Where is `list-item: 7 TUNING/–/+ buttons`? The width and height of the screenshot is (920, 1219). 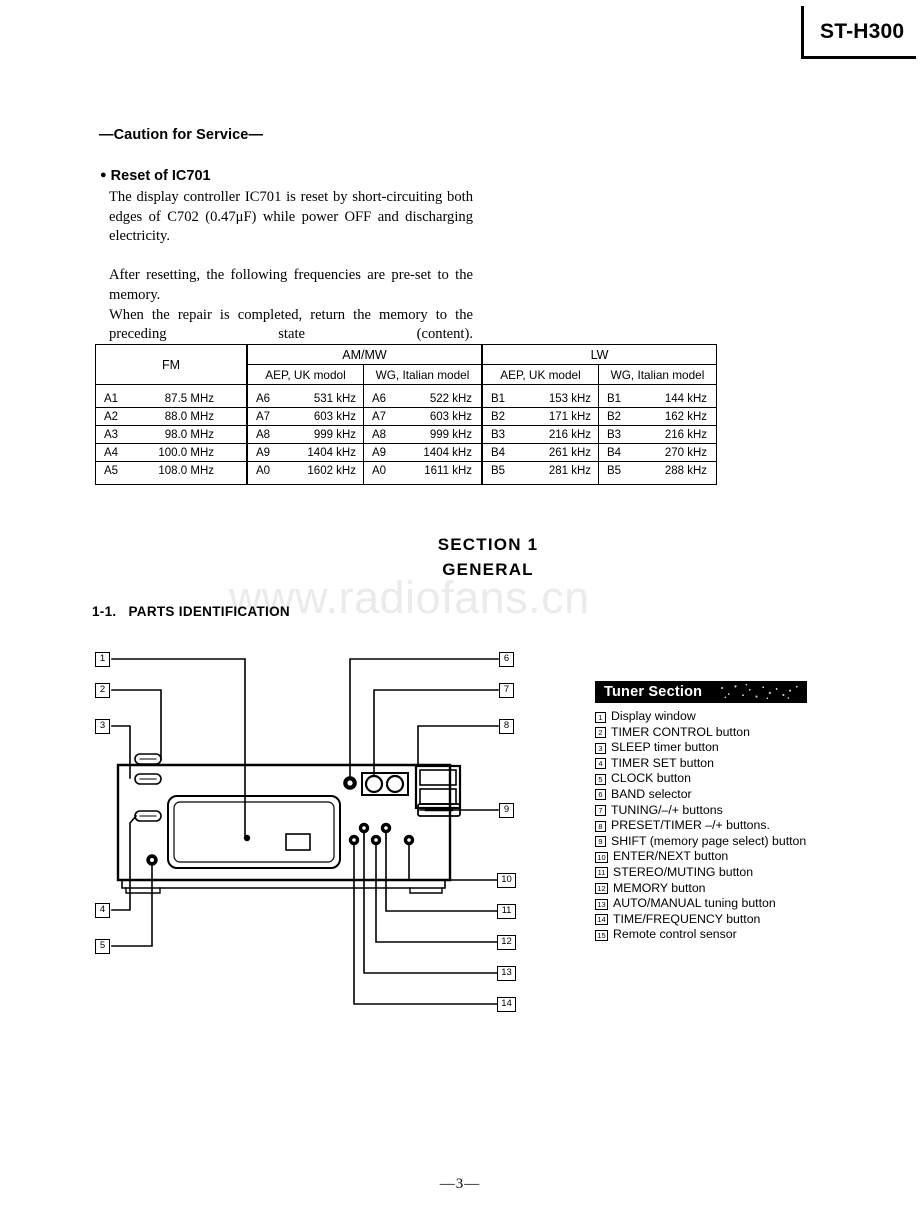
list-item: 7 TUNING/–/+ buttons is located at coordinates (701, 810).